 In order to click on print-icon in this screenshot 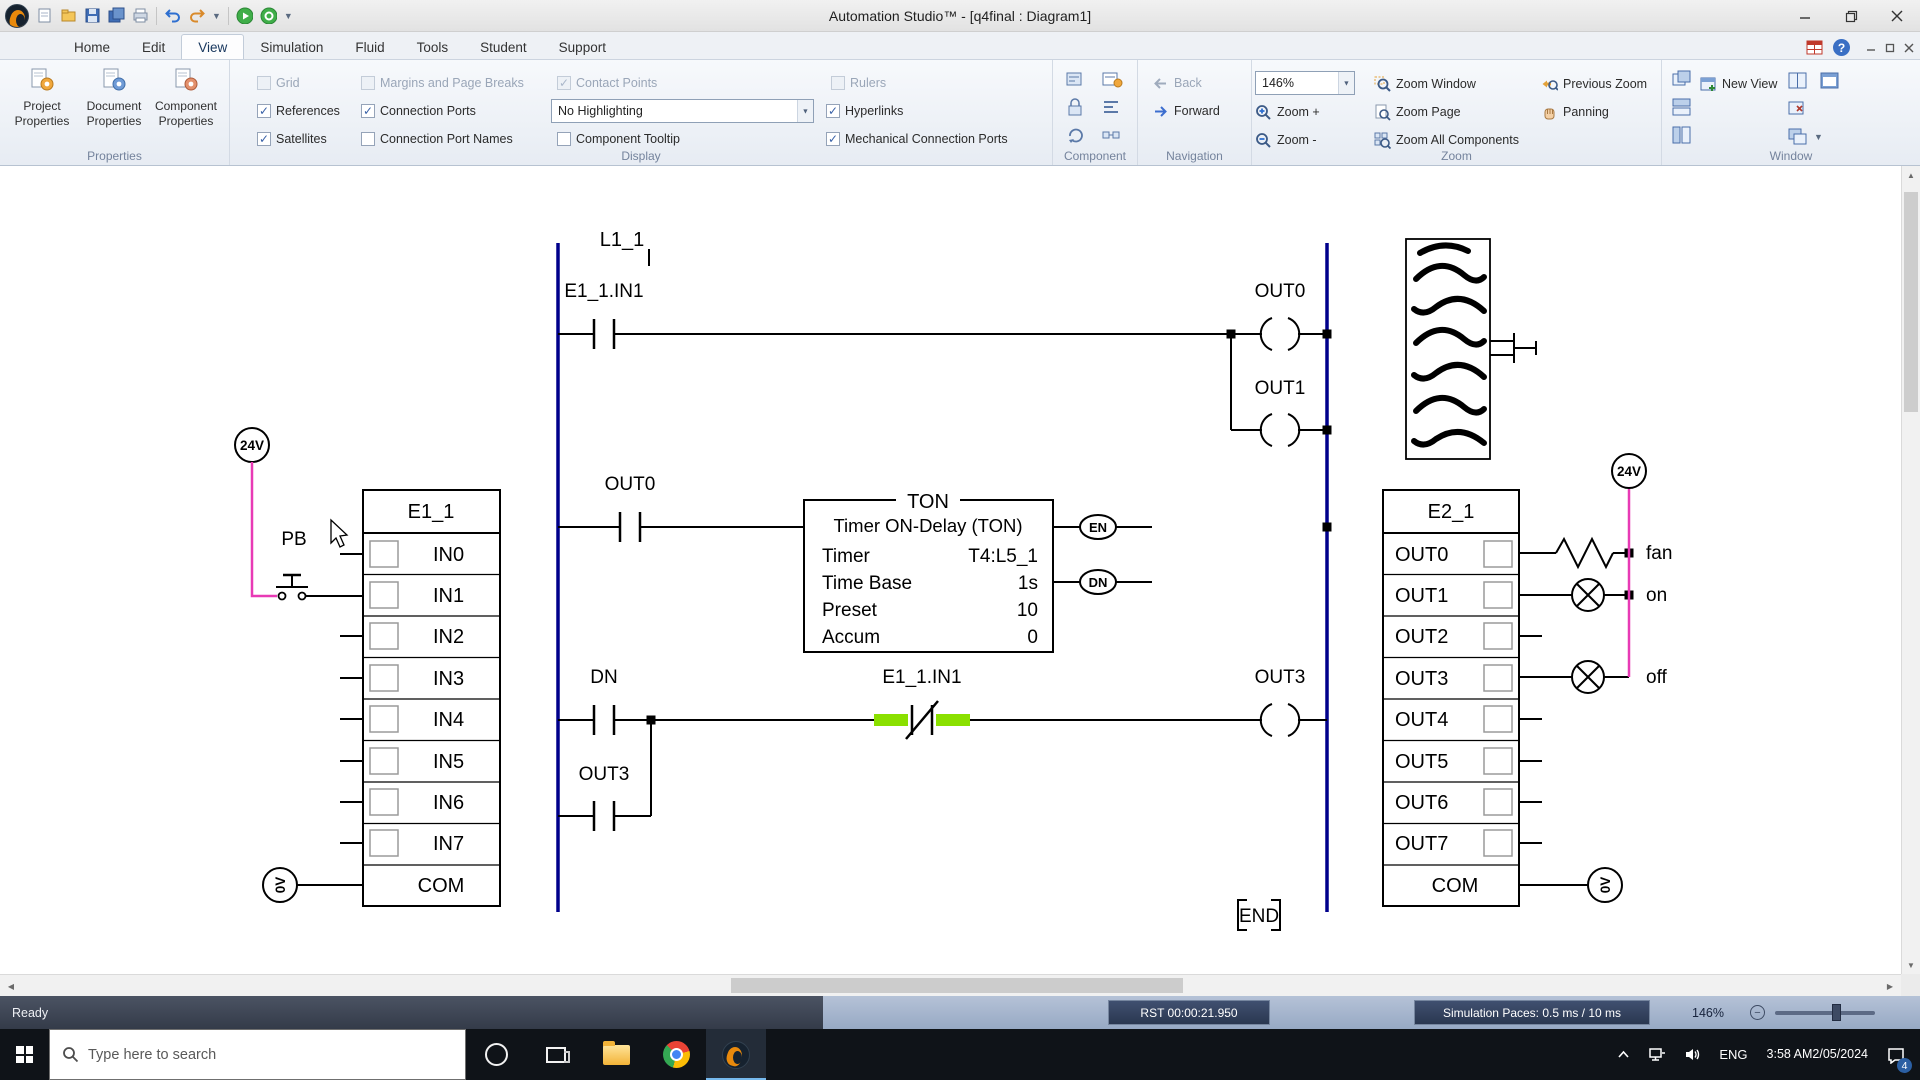, I will do `click(140, 15)`.